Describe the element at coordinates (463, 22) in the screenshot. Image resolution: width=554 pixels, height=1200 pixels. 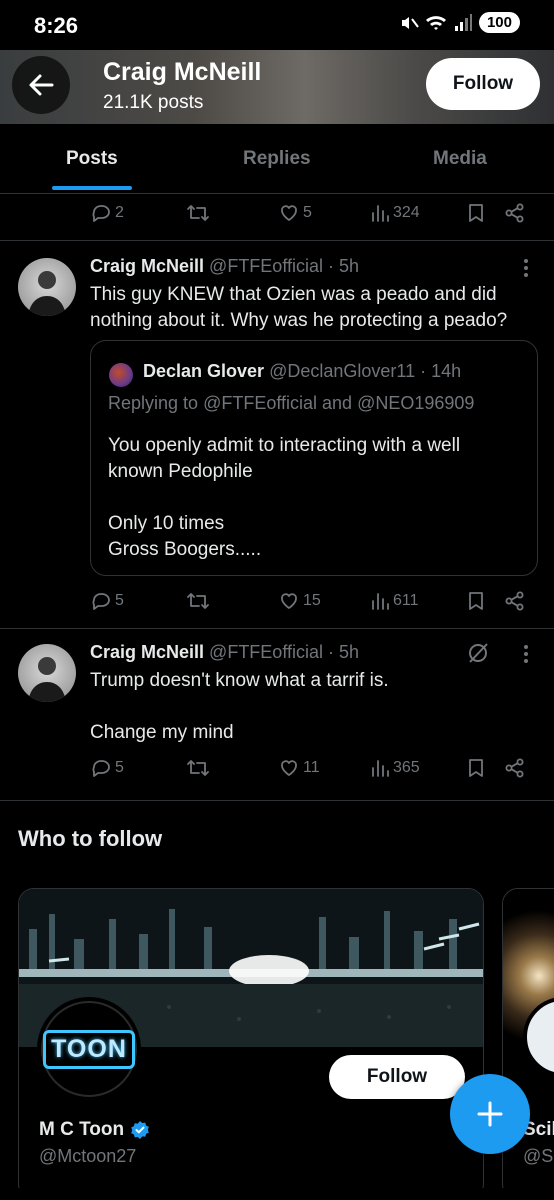
I see `signal-icon` at that location.